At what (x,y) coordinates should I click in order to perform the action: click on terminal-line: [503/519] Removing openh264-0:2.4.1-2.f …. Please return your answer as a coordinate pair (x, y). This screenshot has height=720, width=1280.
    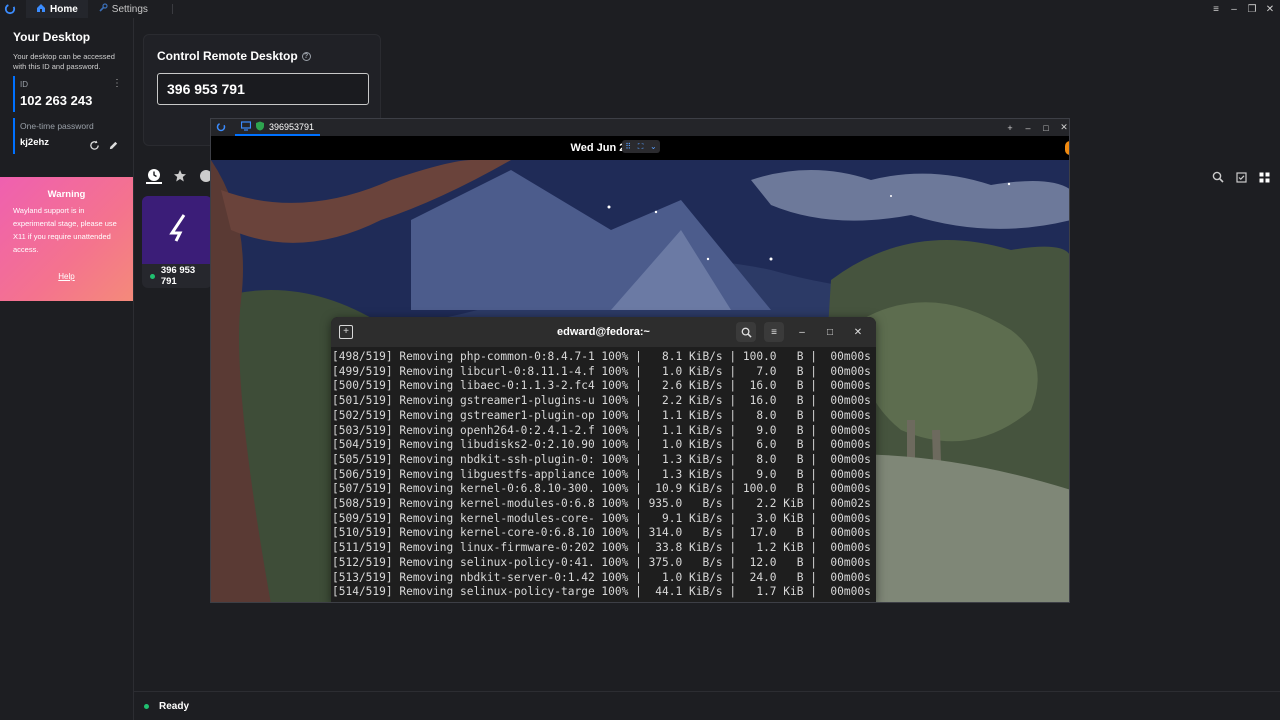
    Looking at the image, I should click on (601, 430).